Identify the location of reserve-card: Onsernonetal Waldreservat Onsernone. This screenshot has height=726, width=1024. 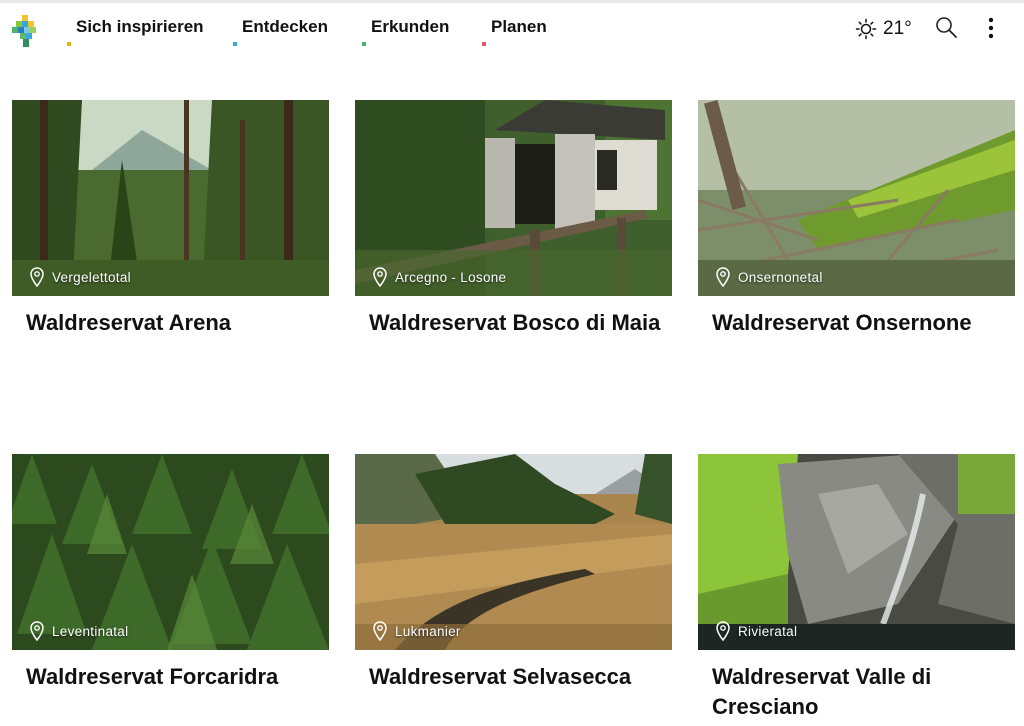
(856, 219).